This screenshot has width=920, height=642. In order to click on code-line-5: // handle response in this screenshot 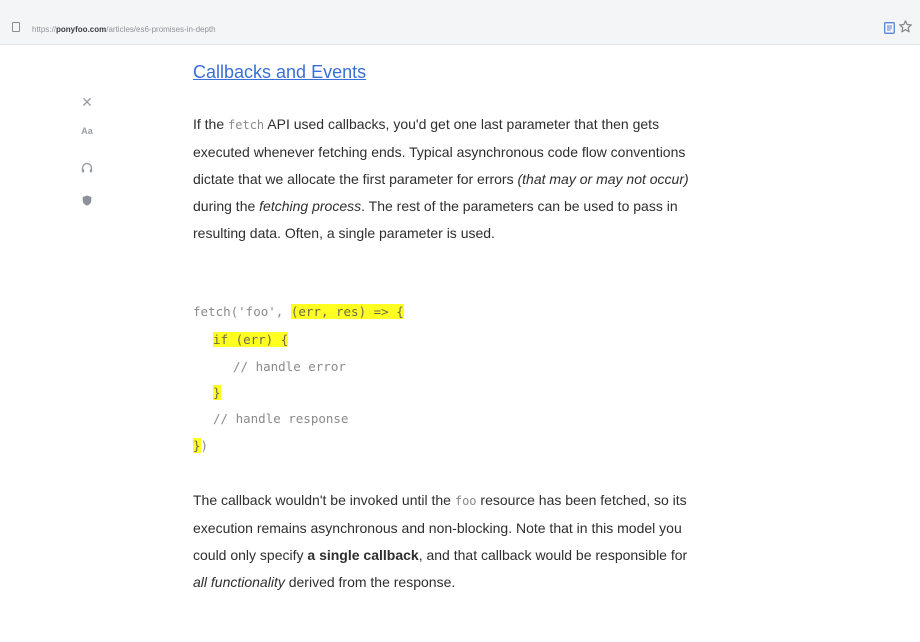, I will do `click(280, 419)`.